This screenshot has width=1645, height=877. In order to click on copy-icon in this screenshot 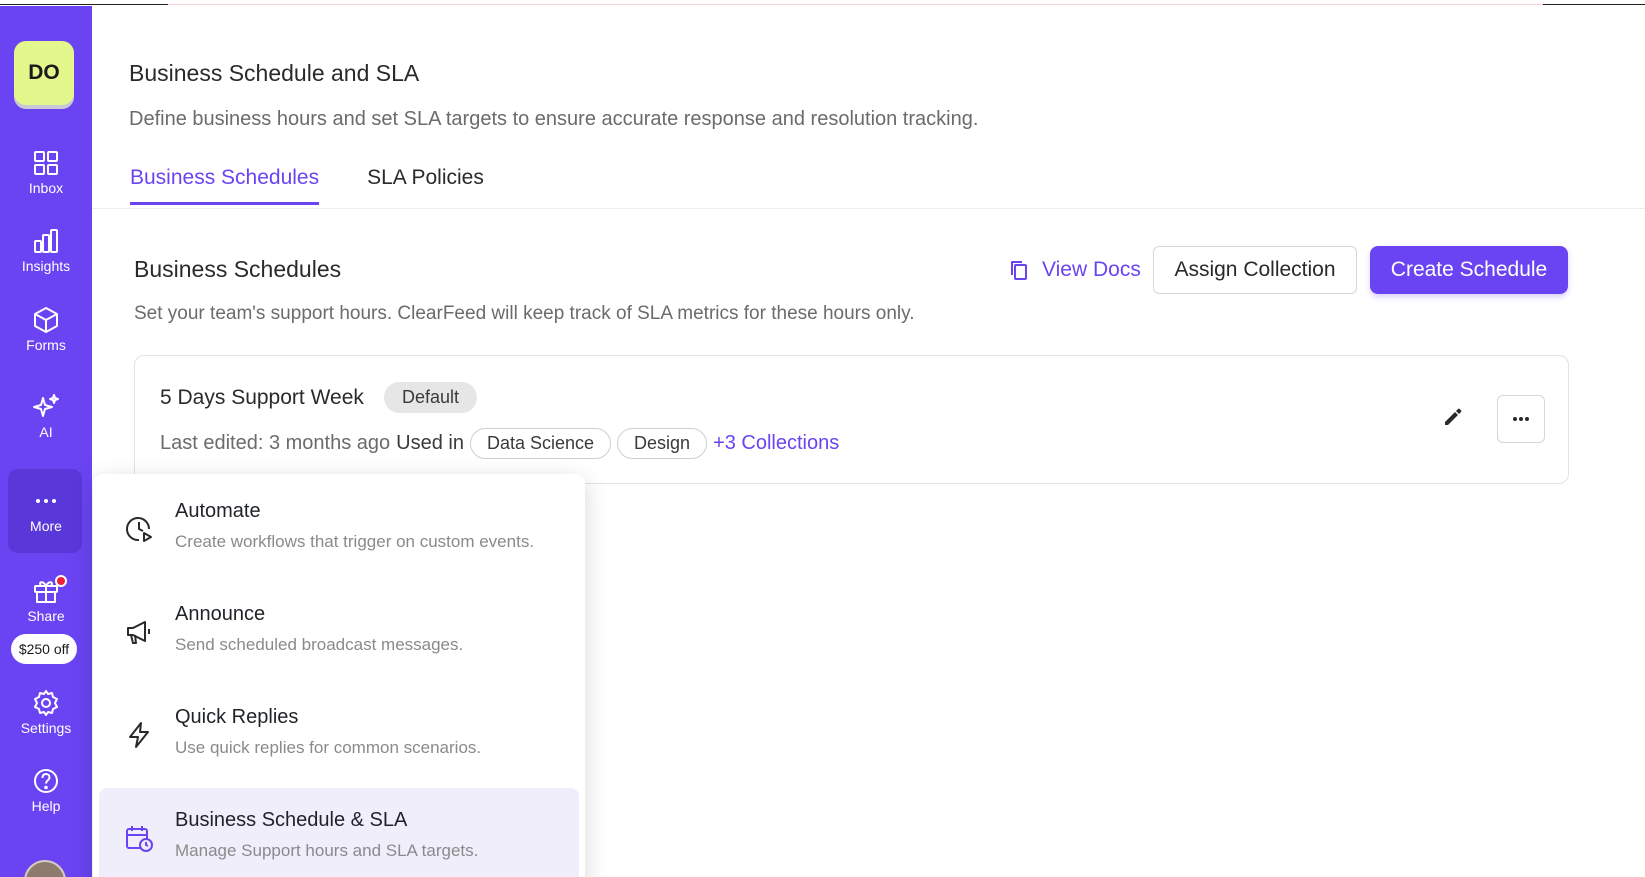, I will do `click(1019, 270)`.